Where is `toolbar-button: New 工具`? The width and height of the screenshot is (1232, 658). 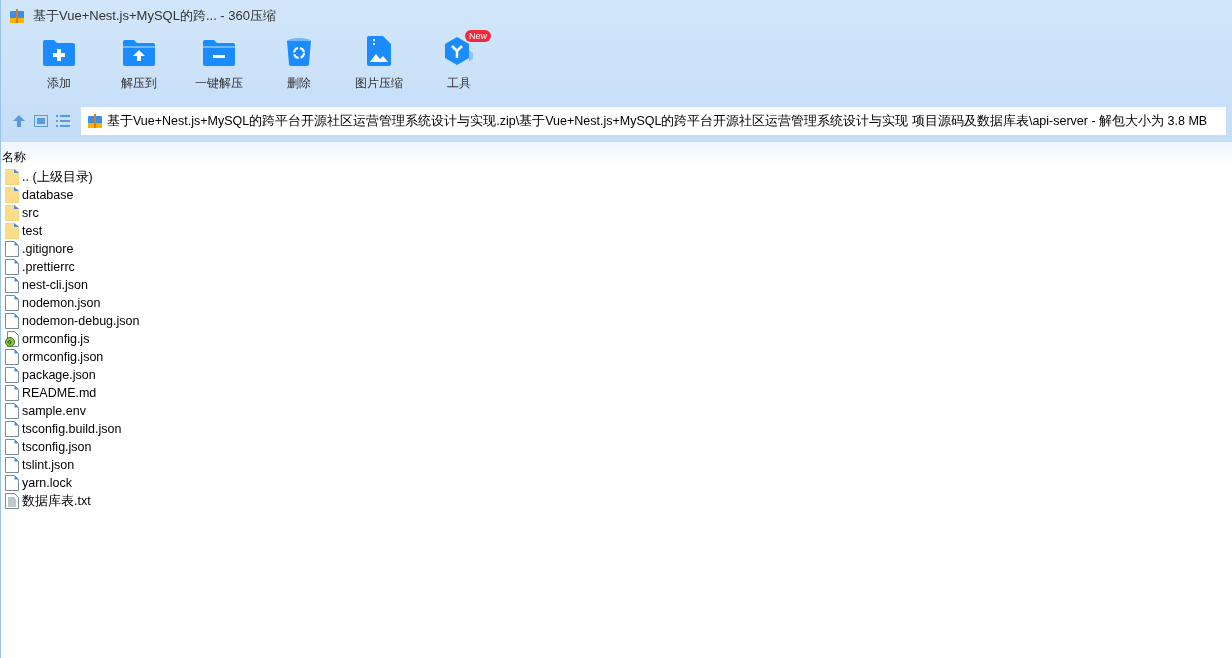 toolbar-button: New 工具 is located at coordinates (459, 64).